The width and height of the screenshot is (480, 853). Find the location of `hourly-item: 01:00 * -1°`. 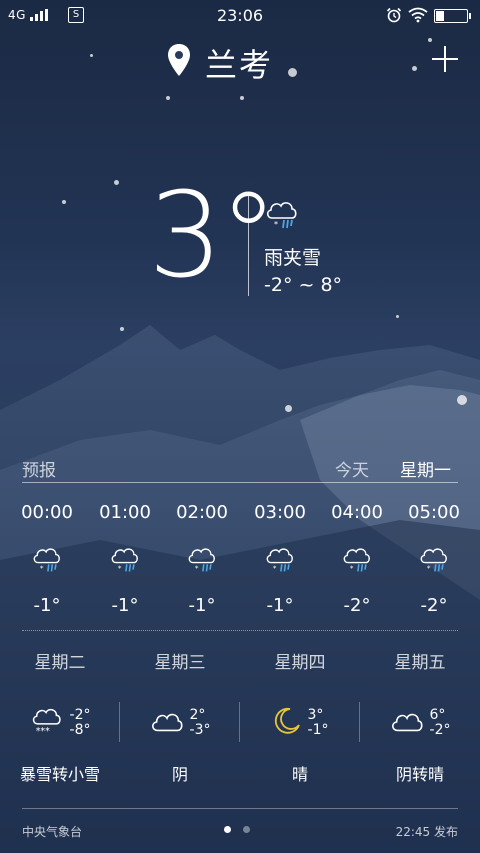

hourly-item: 01:00 * -1° is located at coordinates (125, 559).